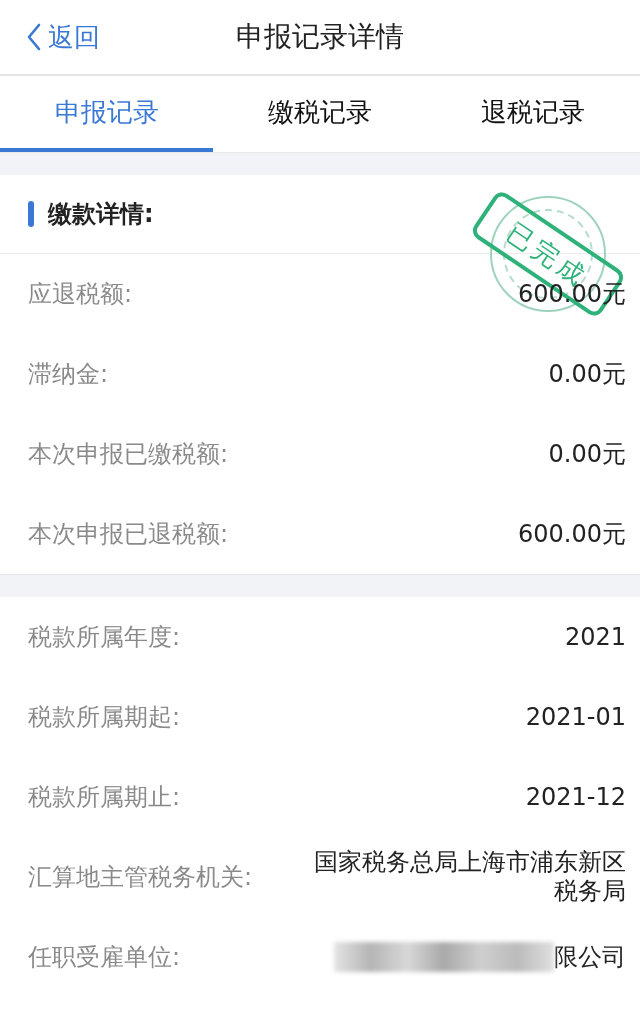 The height and width of the screenshot is (1035, 640). Describe the element at coordinates (575, 797) in the screenshot. I see `field-value: 2021-12` at that location.